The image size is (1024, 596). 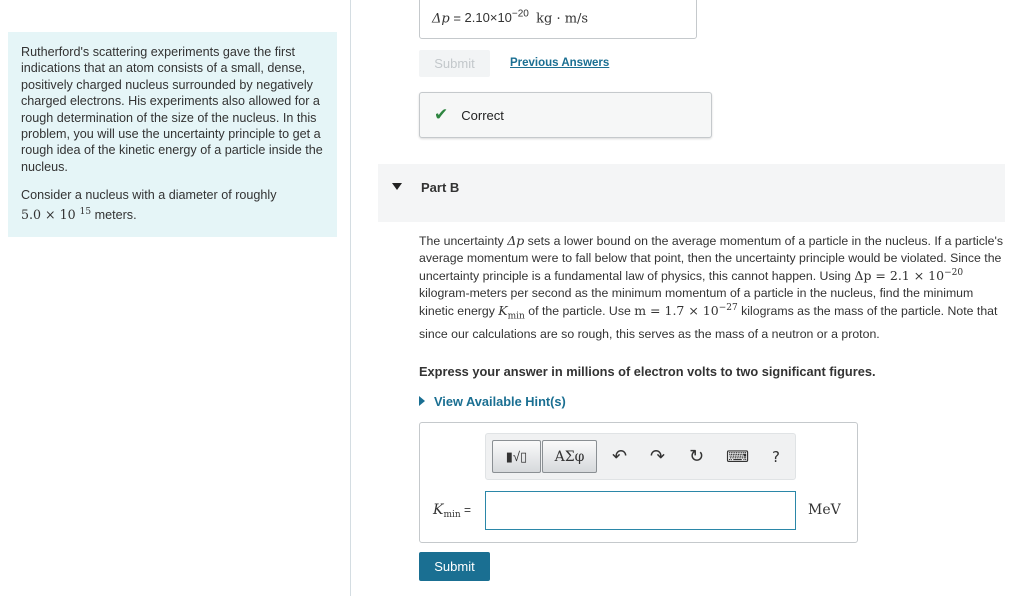 I want to click on math-toolbar: ▮√▯ ΑΣφ ↶ ↷ ↻ ⌨ ?, so click(x=640, y=456).